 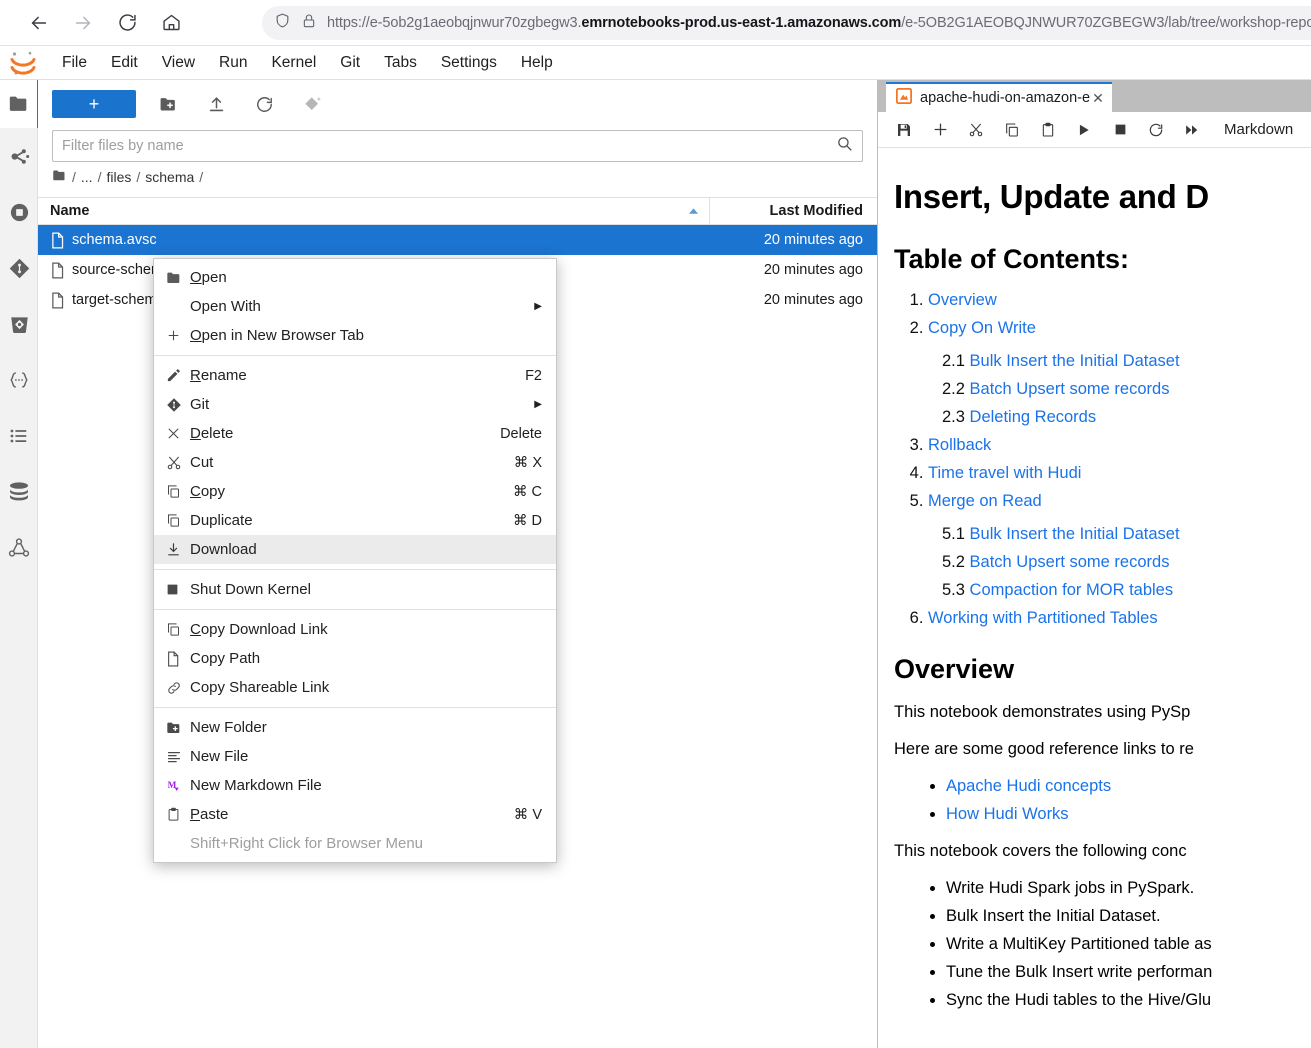 What do you see at coordinates (178, 589) in the screenshot?
I see `stop-square-icon` at bounding box center [178, 589].